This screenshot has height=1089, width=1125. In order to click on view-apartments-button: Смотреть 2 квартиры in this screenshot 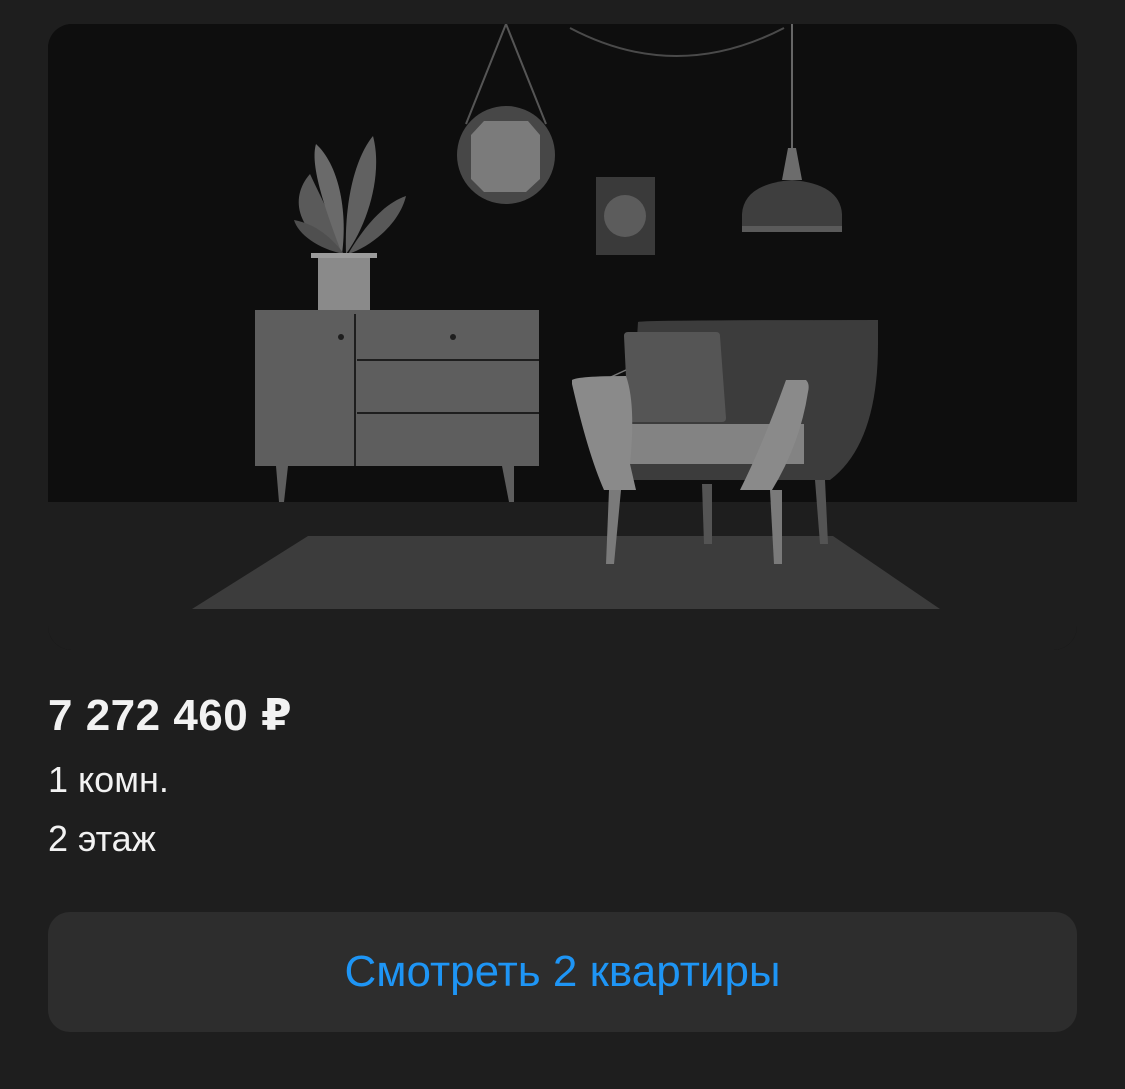, I will do `click(562, 972)`.